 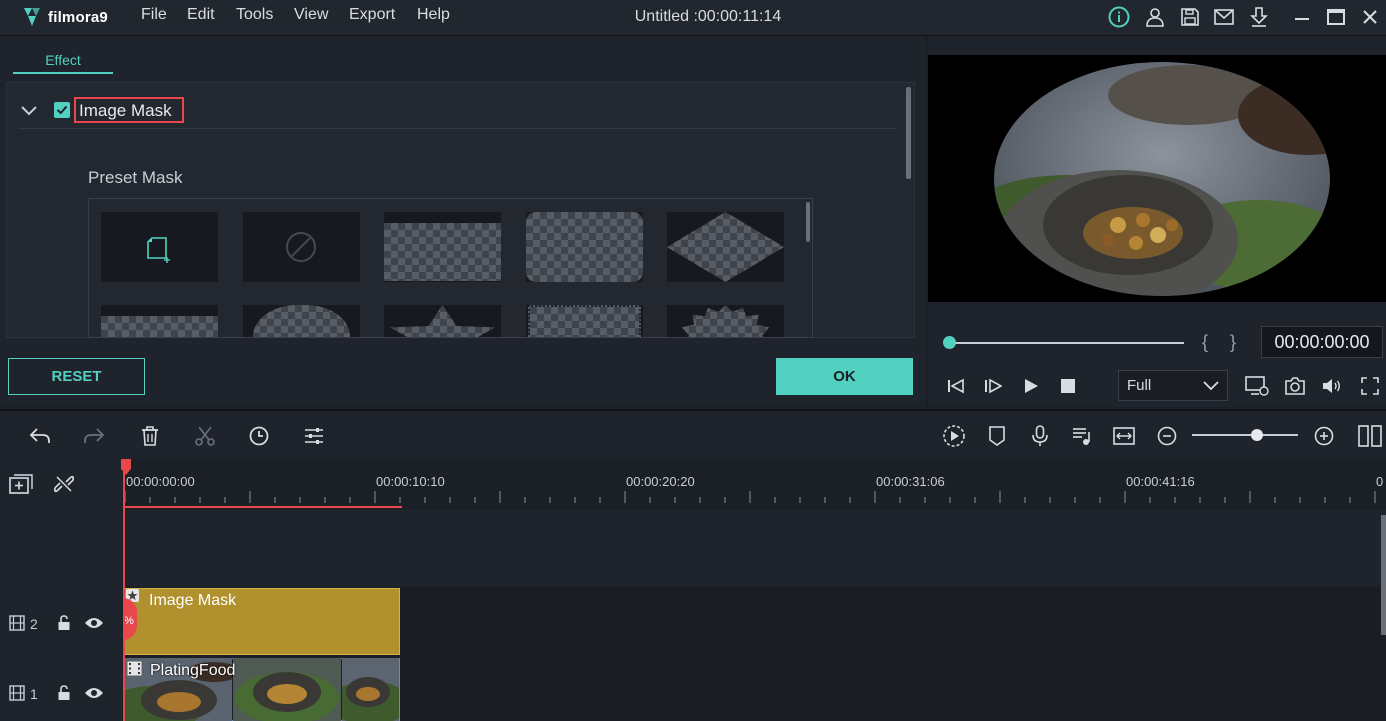 What do you see at coordinates (78, 17) in the screenshot?
I see `app-brand-name: filmora9` at bounding box center [78, 17].